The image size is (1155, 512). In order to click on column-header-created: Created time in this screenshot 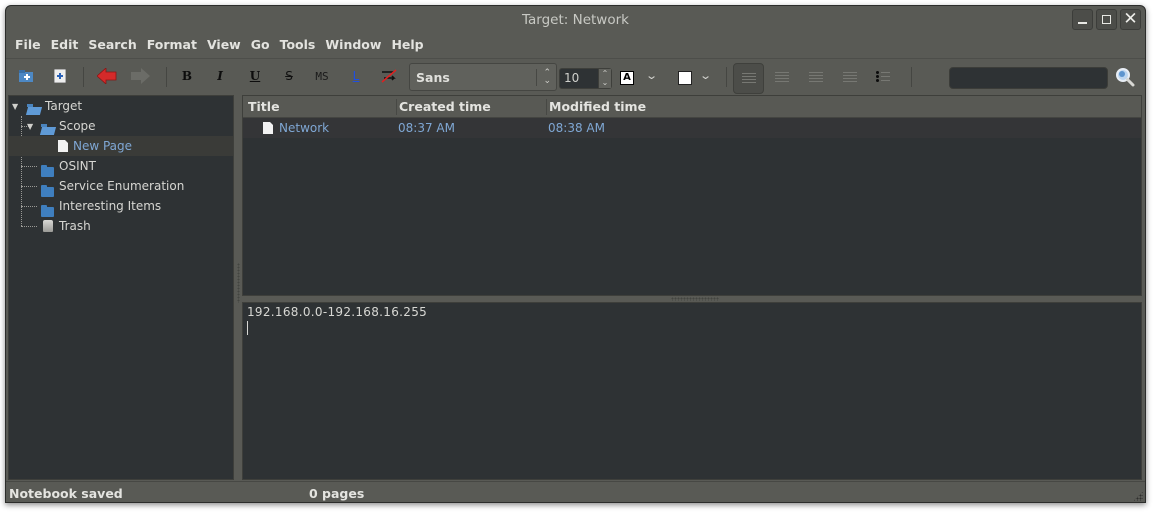, I will do `click(445, 106)`.